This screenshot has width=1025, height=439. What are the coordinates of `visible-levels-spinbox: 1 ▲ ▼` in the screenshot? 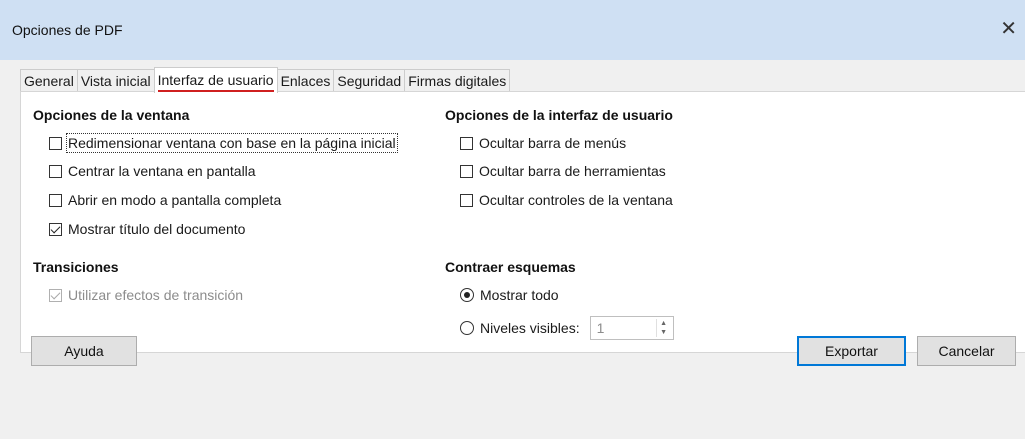 It's located at (631, 328).